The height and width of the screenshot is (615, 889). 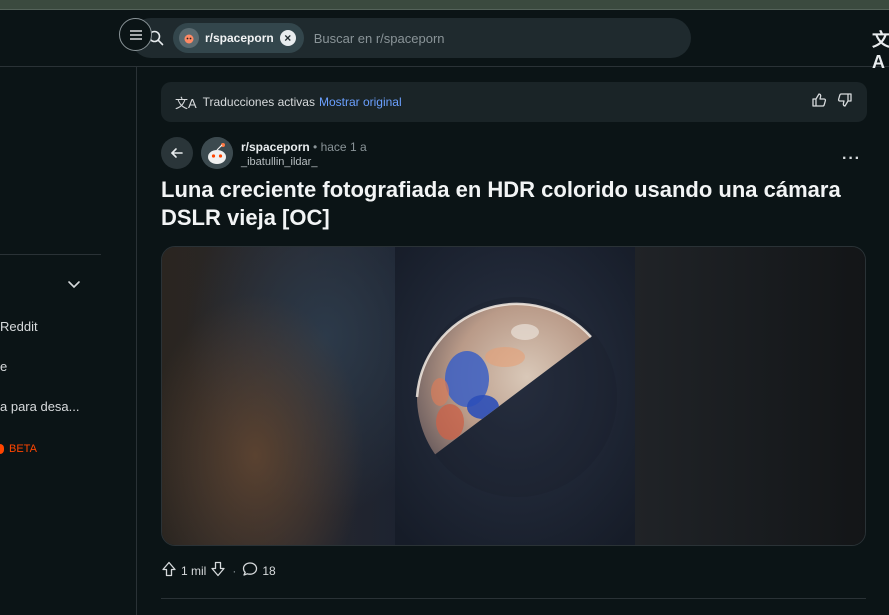 What do you see at coordinates (851, 159) in the screenshot?
I see `more-options-icon: ···` at bounding box center [851, 159].